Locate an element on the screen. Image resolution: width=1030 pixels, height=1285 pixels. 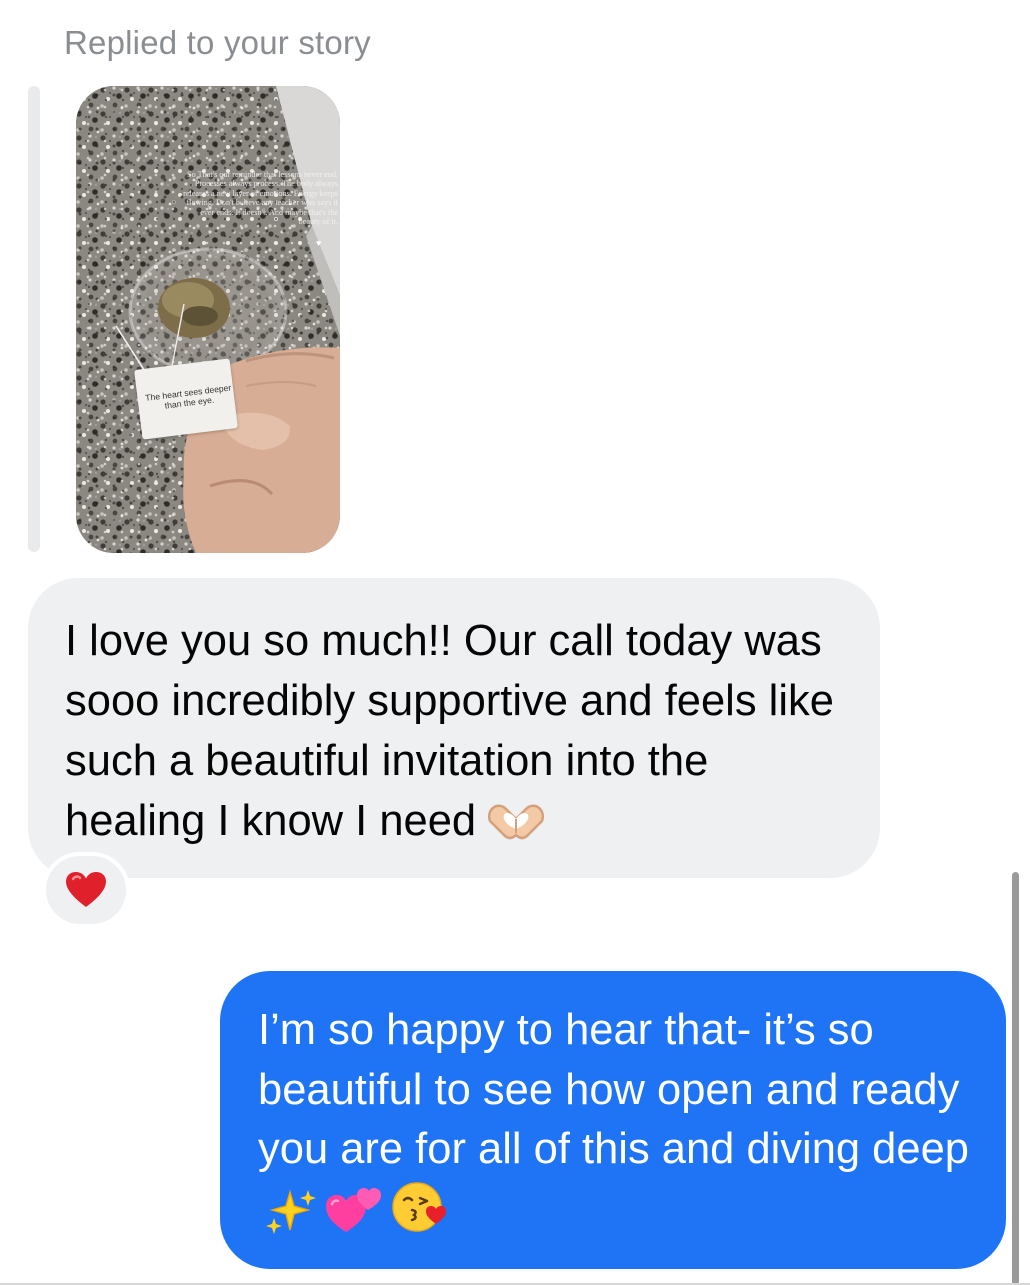
story-photo is located at coordinates (208, 319).